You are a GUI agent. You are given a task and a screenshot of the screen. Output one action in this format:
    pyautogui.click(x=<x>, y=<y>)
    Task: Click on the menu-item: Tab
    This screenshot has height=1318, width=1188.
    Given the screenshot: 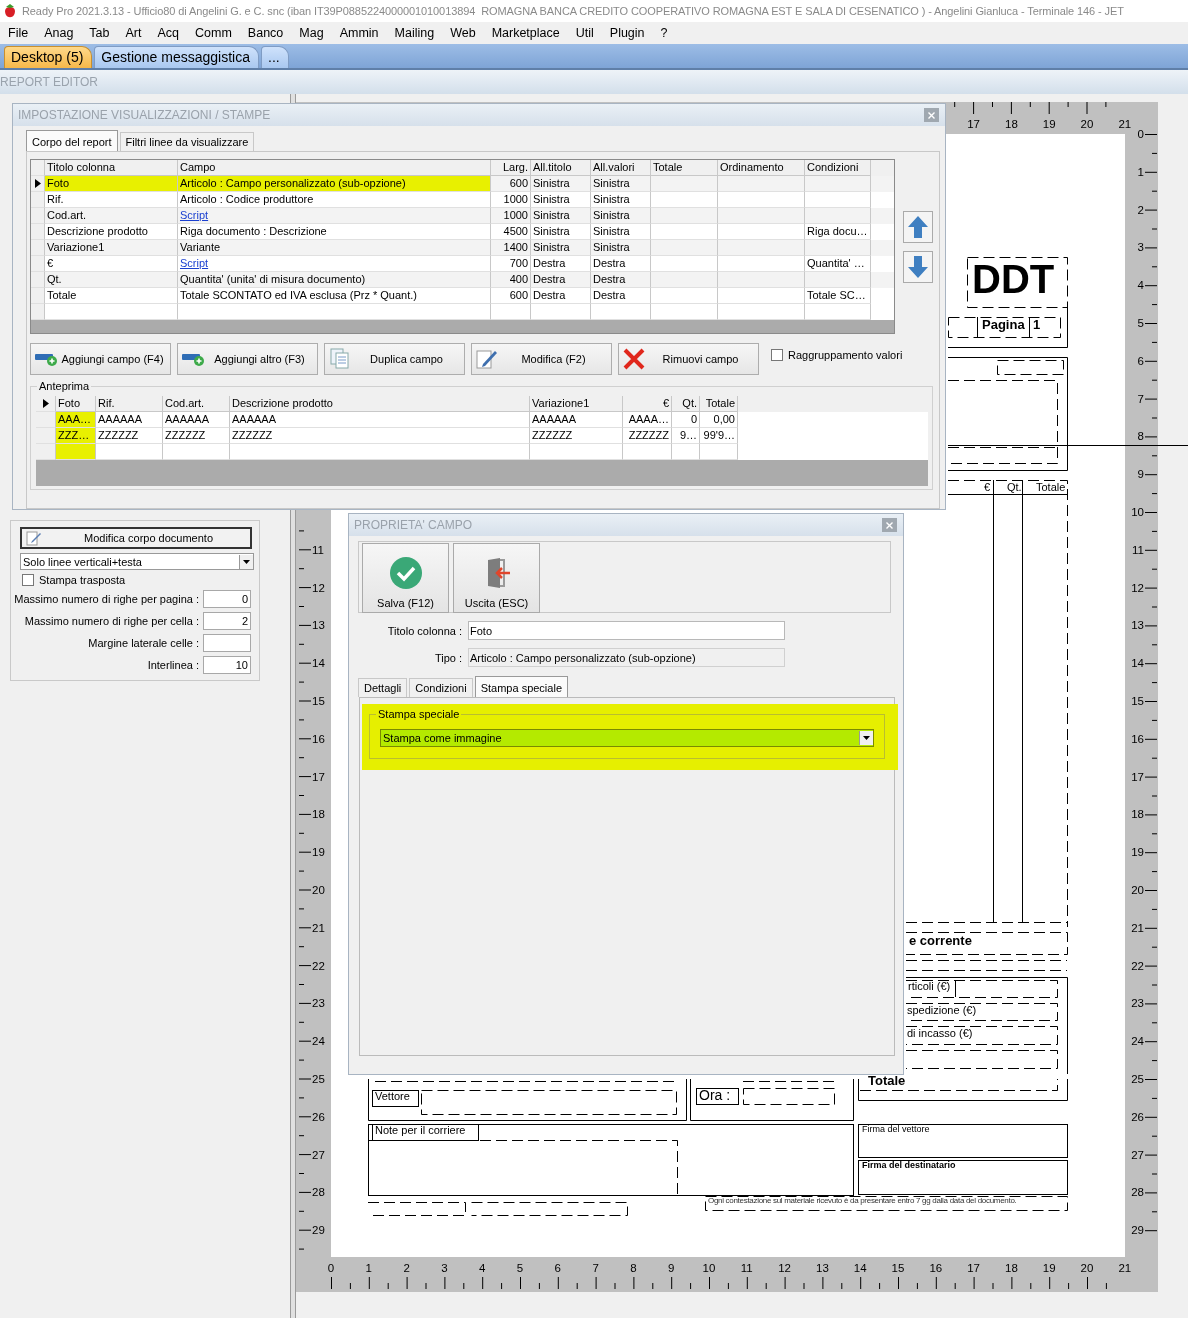 What is the action you would take?
    pyautogui.click(x=99, y=33)
    